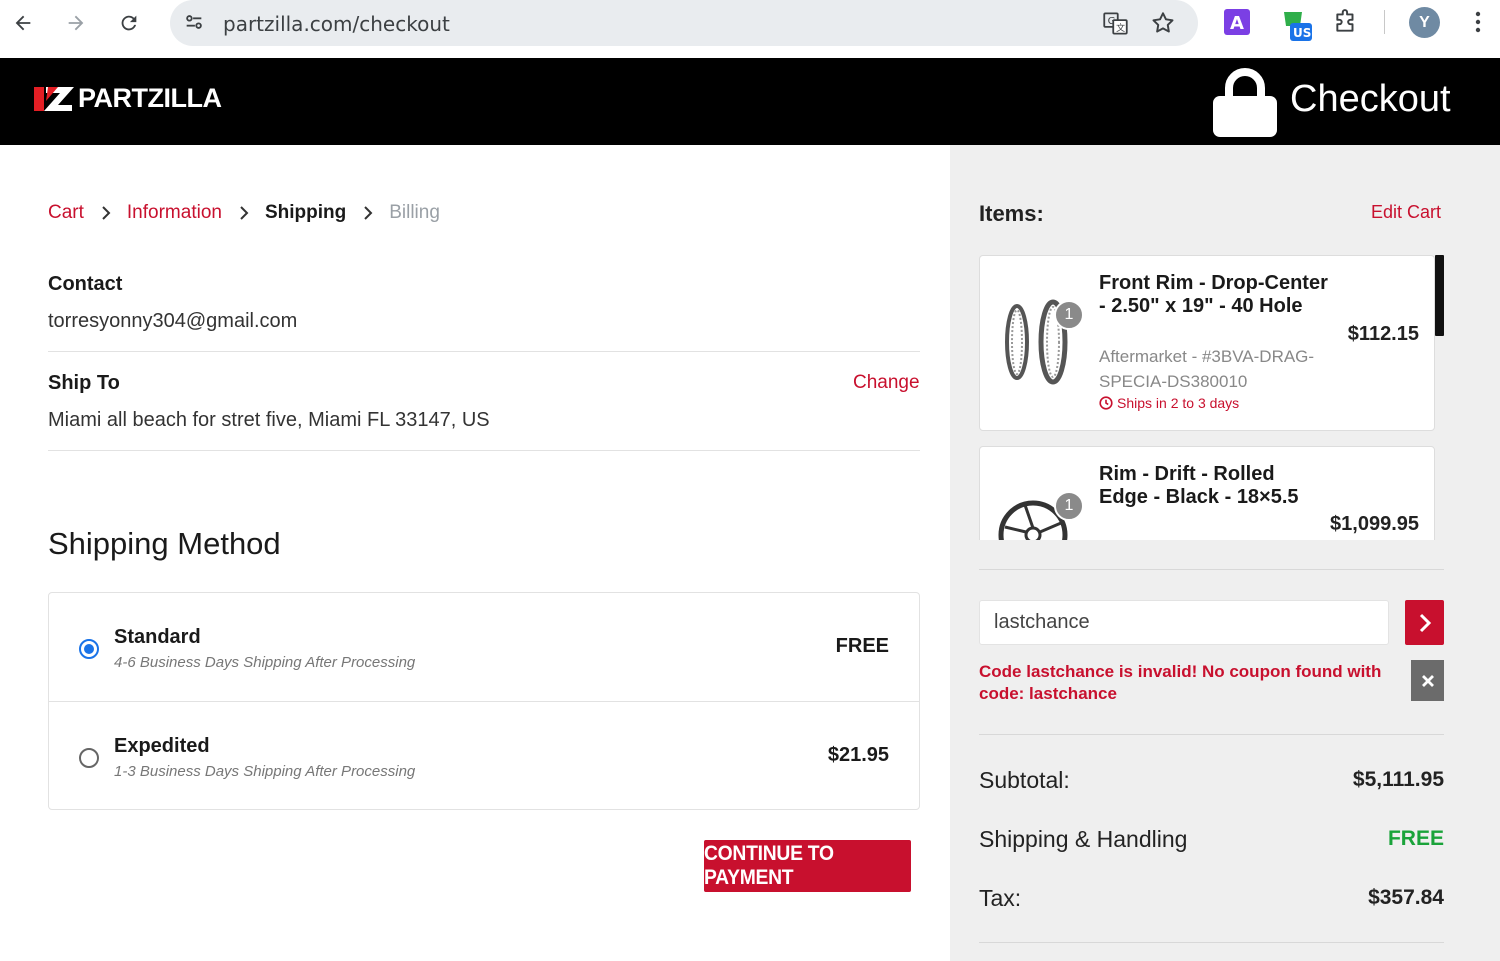 The width and height of the screenshot is (1500, 961). What do you see at coordinates (1000, 898) in the screenshot?
I see `tax-label: Tax:` at bounding box center [1000, 898].